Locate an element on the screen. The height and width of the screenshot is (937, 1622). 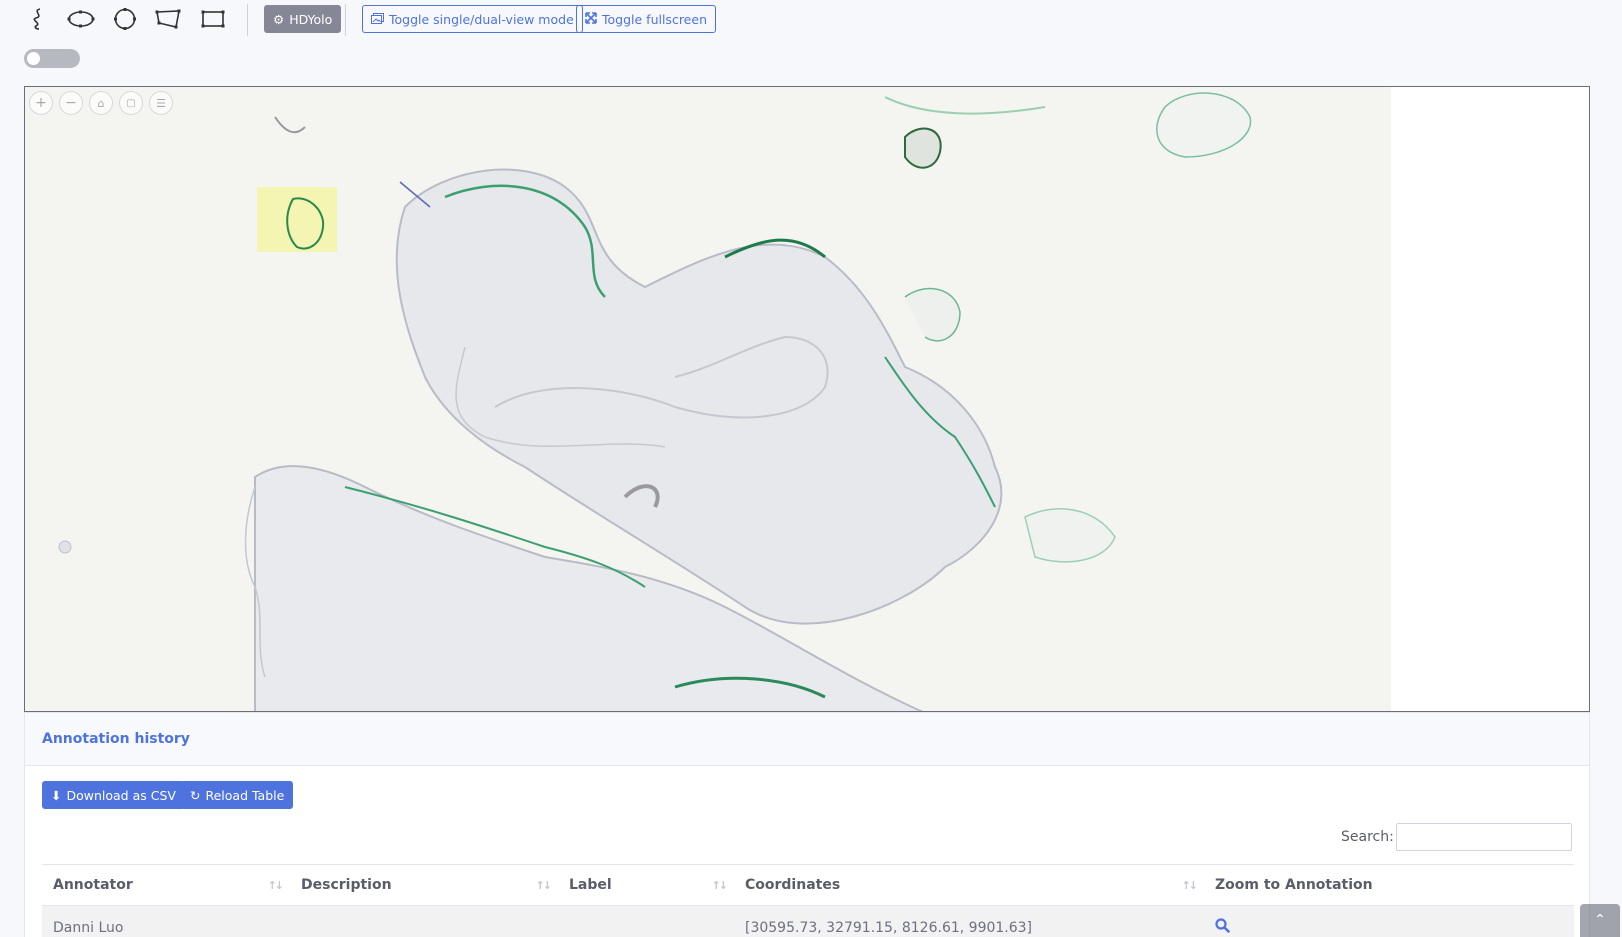
download-icon: ⬇ is located at coordinates (56, 795).